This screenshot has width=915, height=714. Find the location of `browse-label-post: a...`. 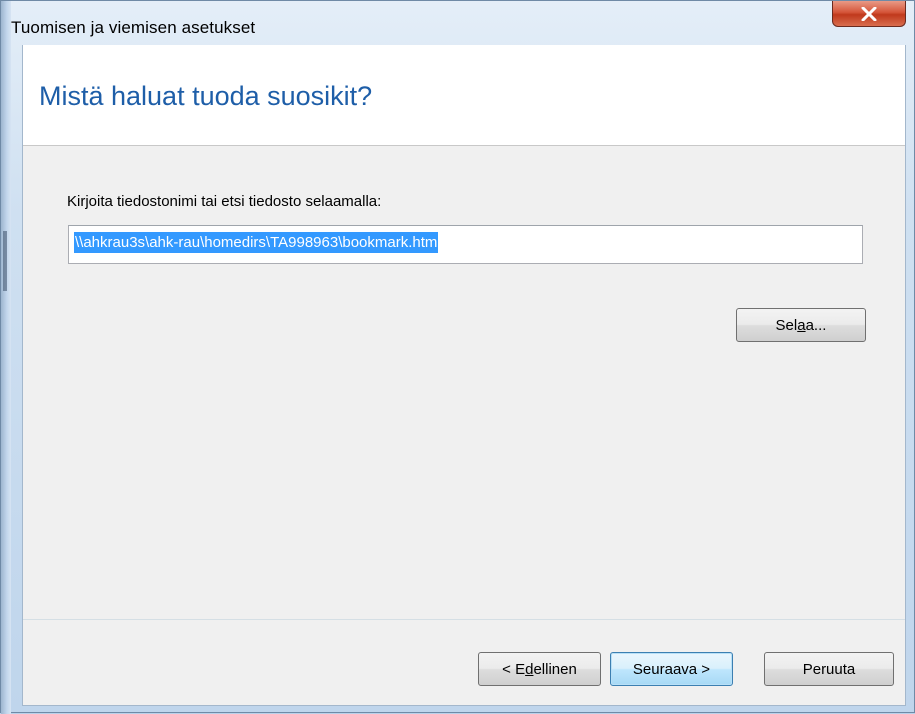

browse-label-post: a... is located at coordinates (816, 325).